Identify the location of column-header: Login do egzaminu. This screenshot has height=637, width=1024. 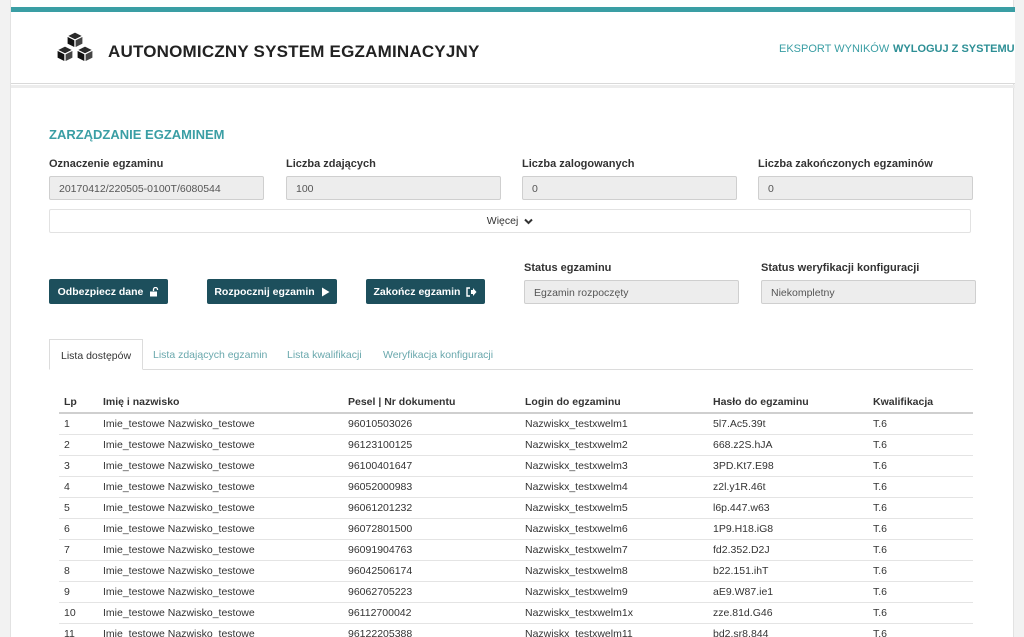
(614, 402).